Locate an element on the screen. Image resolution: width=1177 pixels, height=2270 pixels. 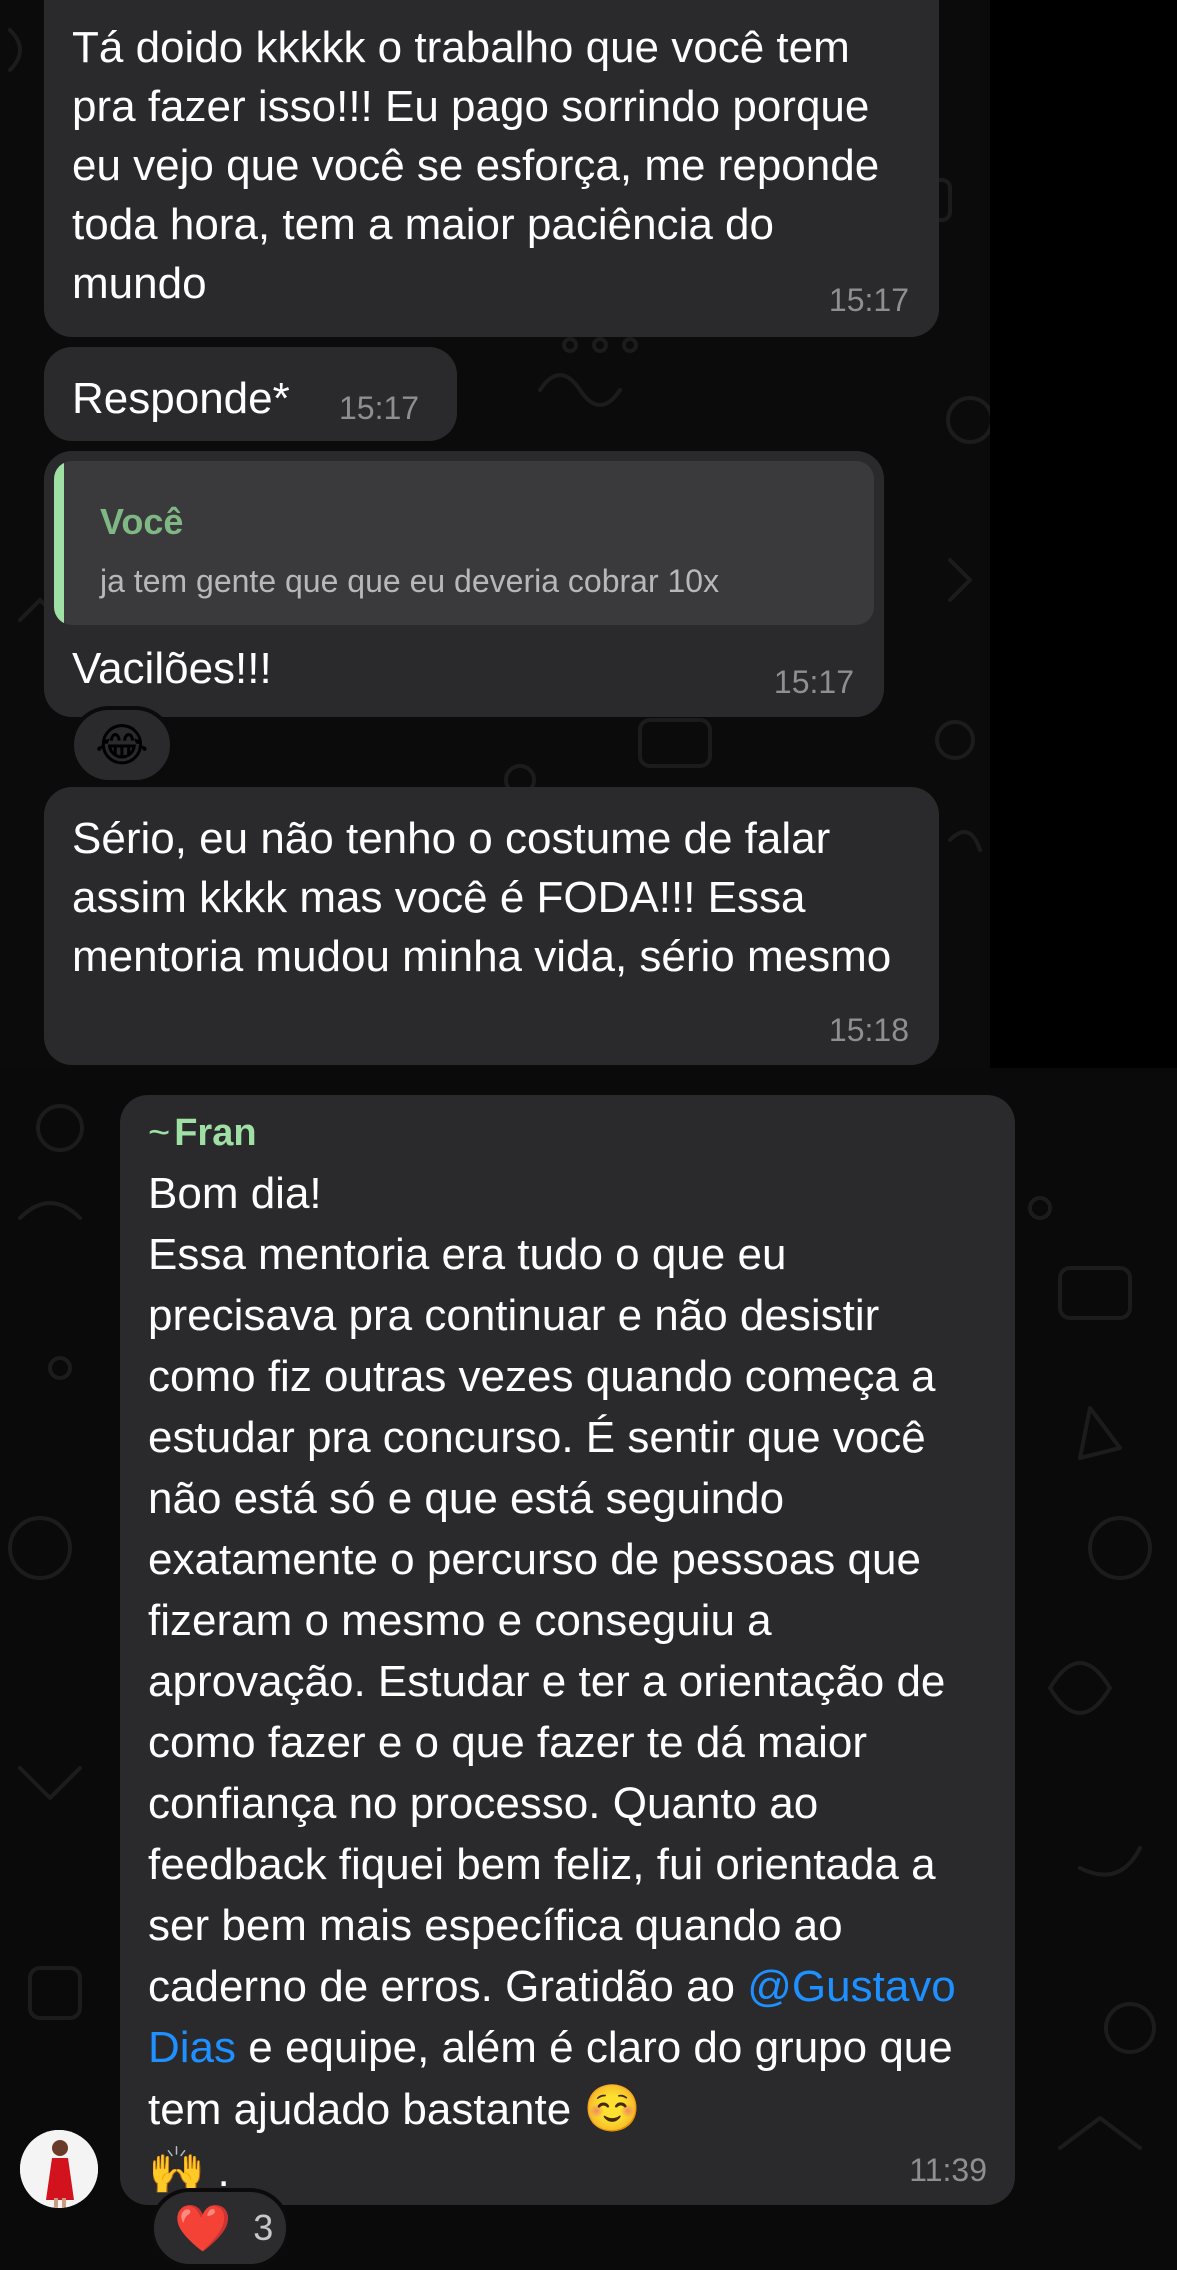
message-timestamp: 15:18 is located at coordinates (868, 1030).